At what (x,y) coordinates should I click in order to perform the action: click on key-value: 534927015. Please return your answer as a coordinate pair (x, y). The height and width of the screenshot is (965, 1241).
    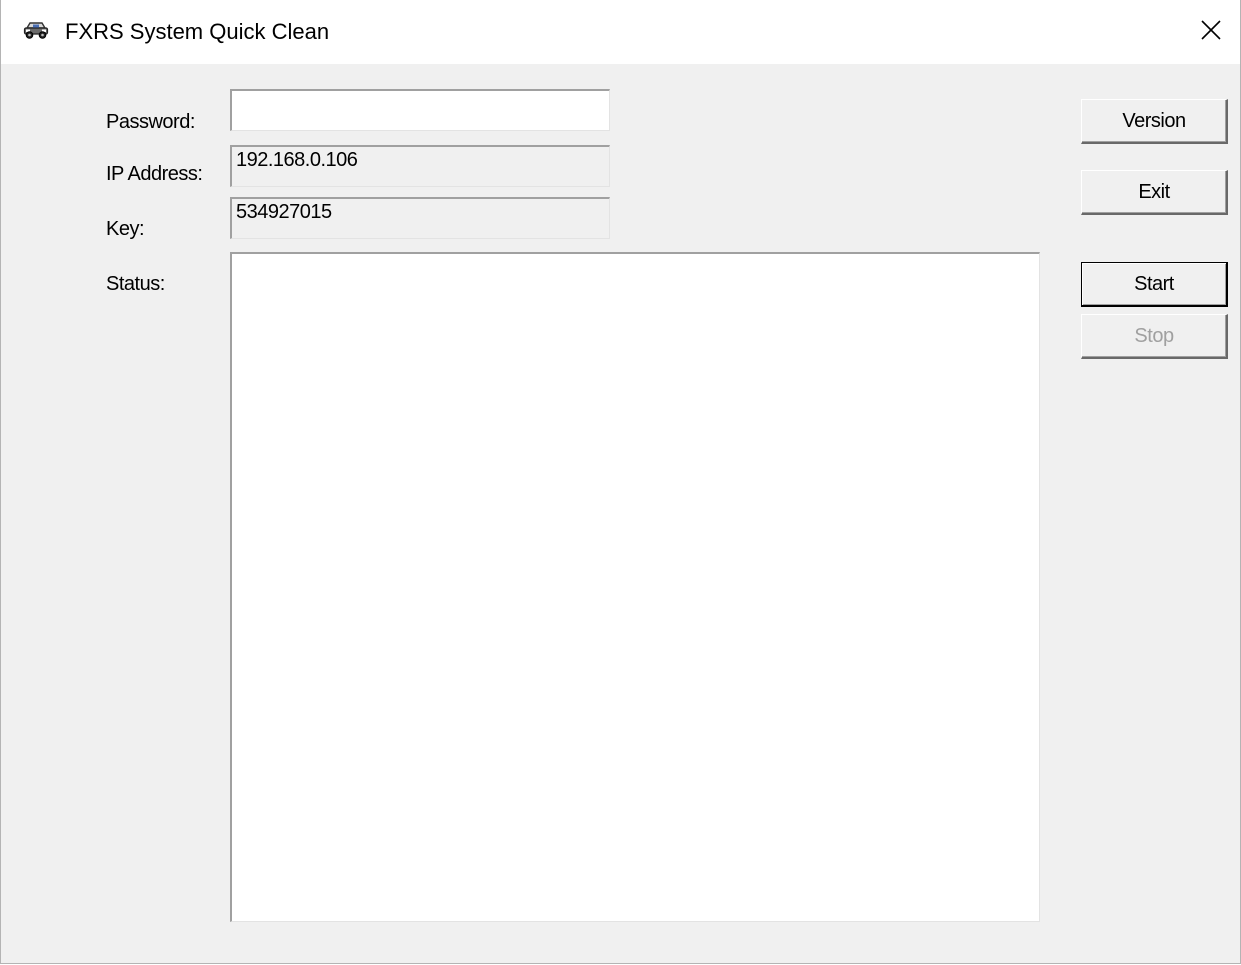
    Looking at the image, I should click on (284, 212).